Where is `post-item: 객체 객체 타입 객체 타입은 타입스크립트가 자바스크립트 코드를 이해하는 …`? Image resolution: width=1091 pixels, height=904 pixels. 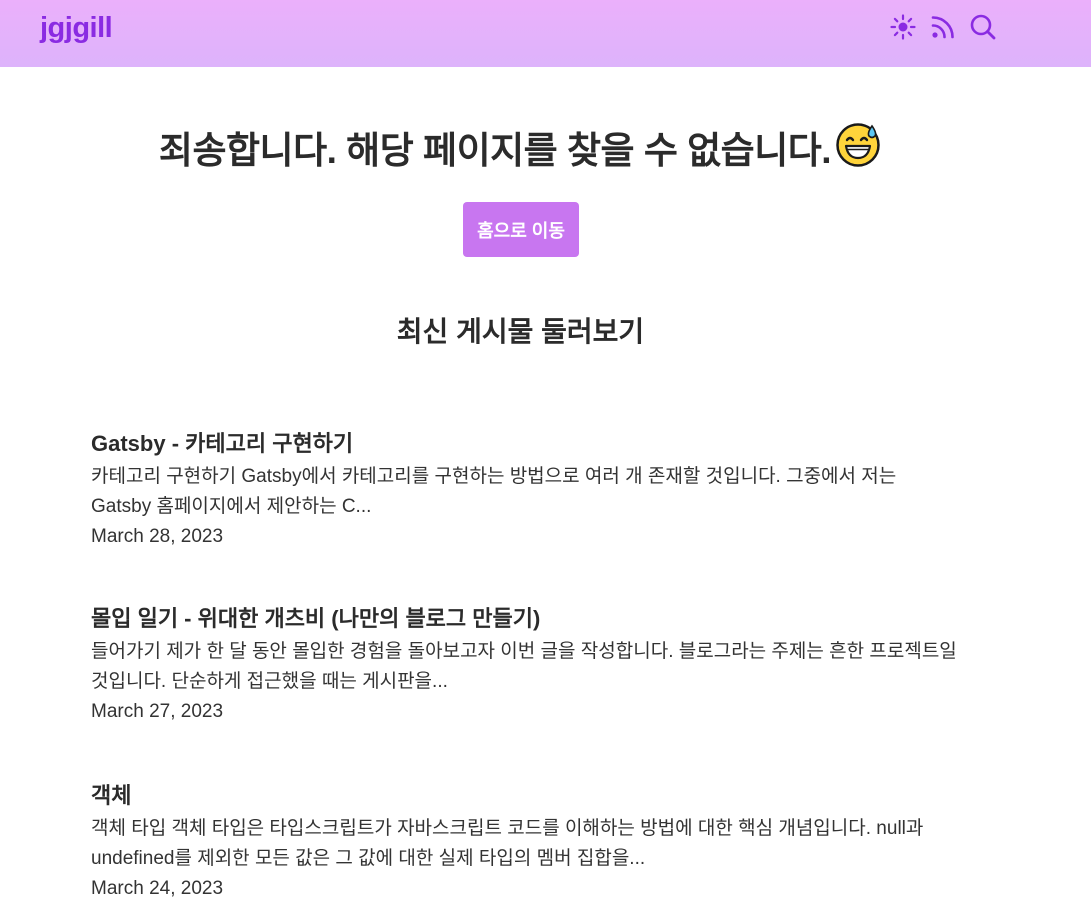 post-item: 객체 객체 타입 객체 타입은 타입스크립트가 자바스크립트 코드를 이해하는 … is located at coordinates (526, 842).